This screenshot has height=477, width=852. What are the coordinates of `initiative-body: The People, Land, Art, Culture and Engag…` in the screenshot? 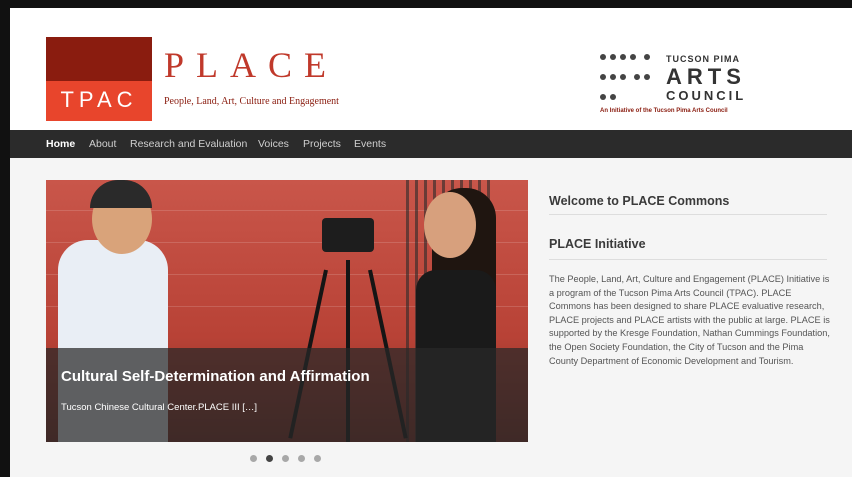 It's located at (689, 320).